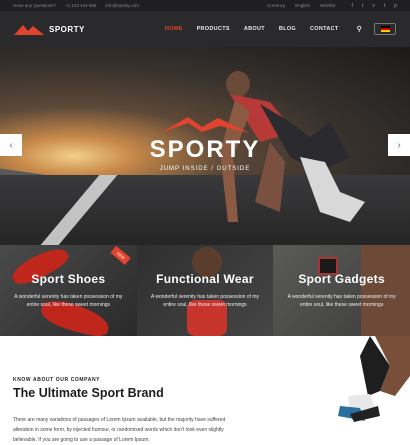 This screenshot has width=410, height=445. Describe the element at coordinates (362, 6) in the screenshot. I see `twitter-icon: t` at that location.